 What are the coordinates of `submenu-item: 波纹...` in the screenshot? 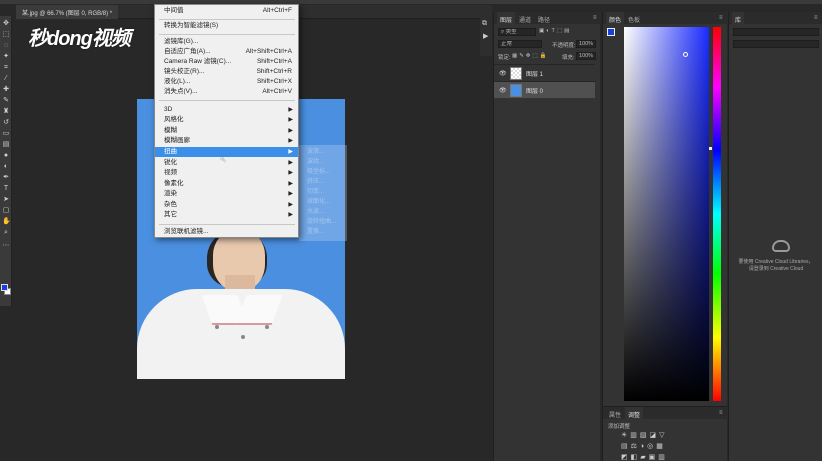 It's located at (327, 162).